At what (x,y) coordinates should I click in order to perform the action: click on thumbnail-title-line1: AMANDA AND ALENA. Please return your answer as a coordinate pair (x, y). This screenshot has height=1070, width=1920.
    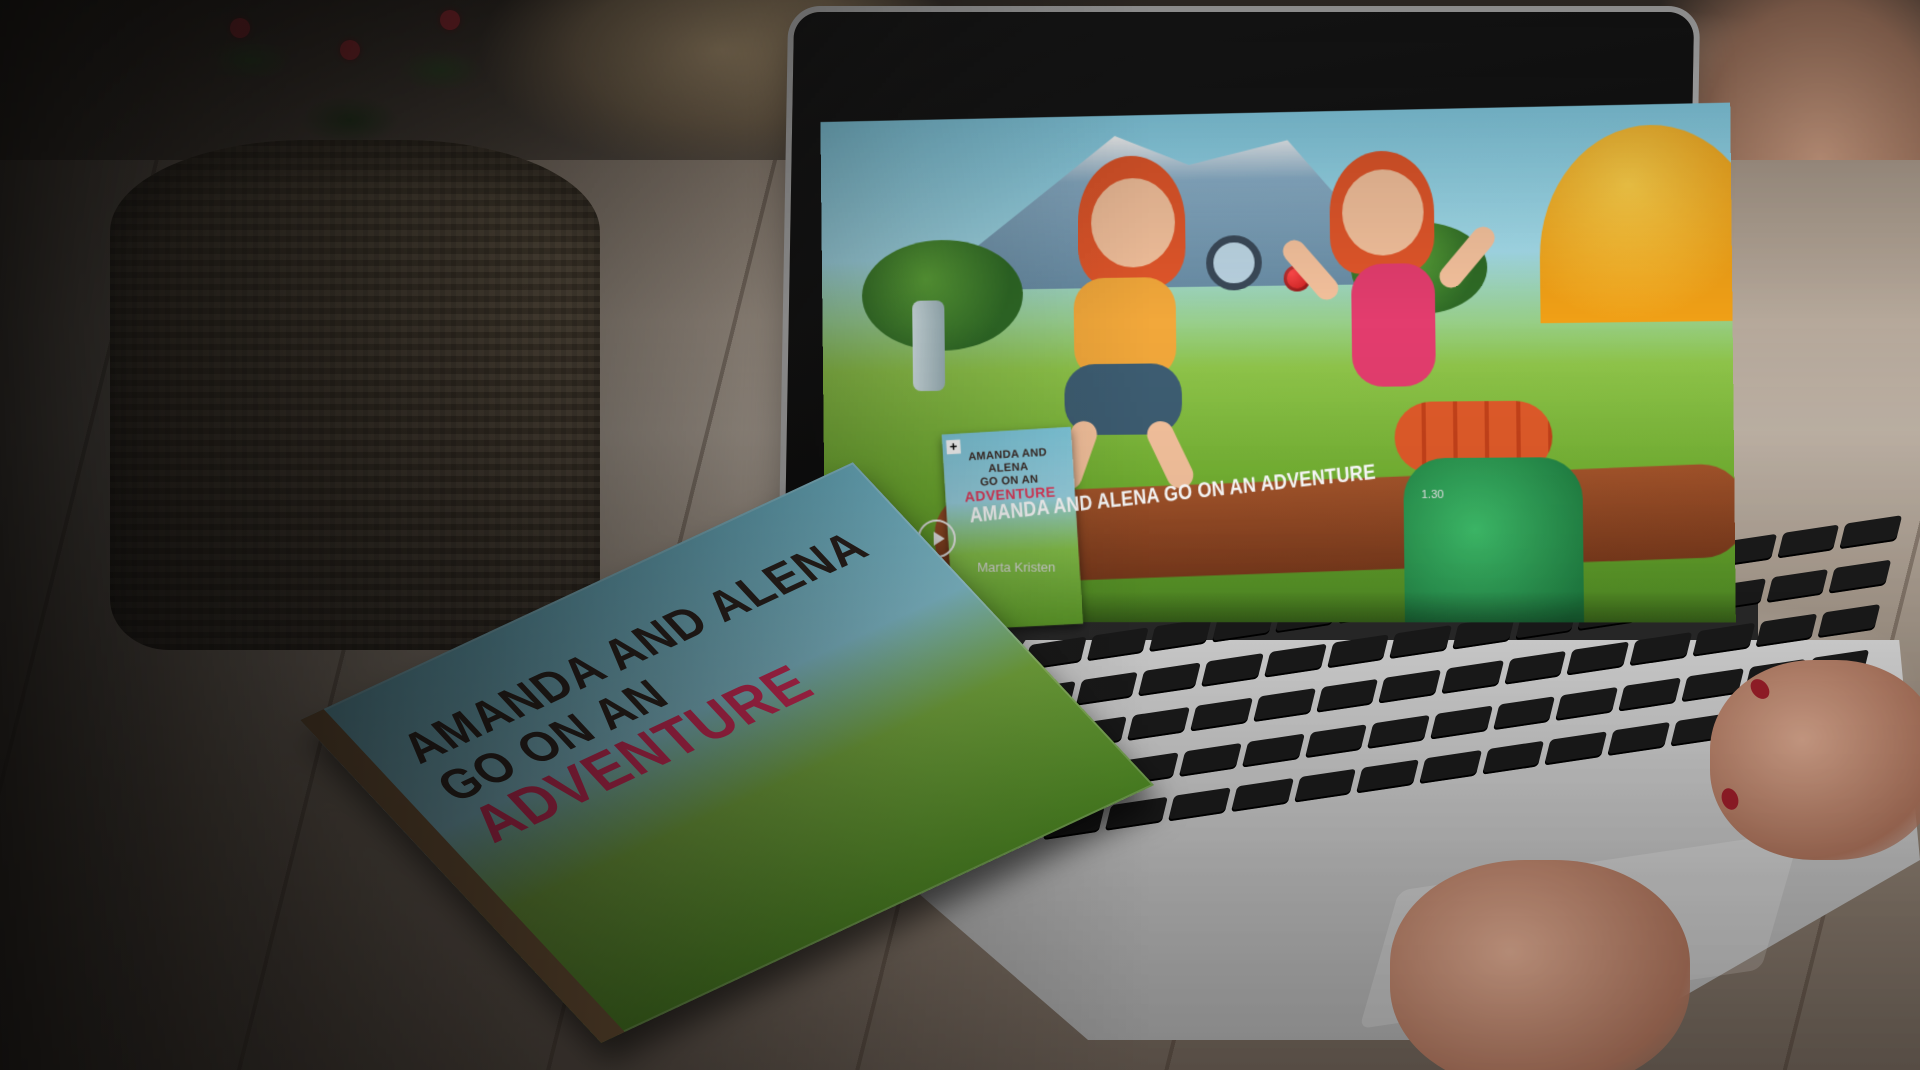
    Looking at the image, I should click on (1007, 461).